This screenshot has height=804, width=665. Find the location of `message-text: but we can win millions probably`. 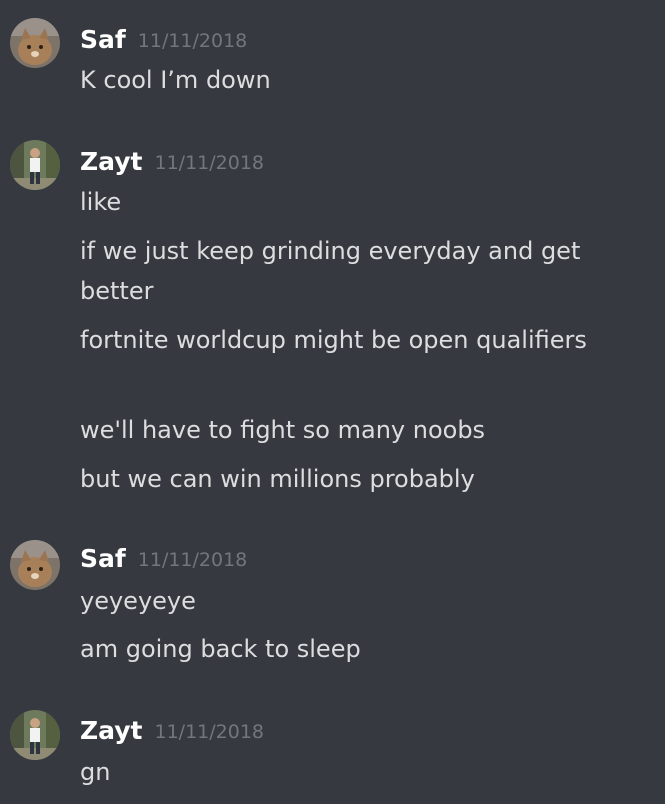

message-text: but we can win millions probably is located at coordinates (277, 479).